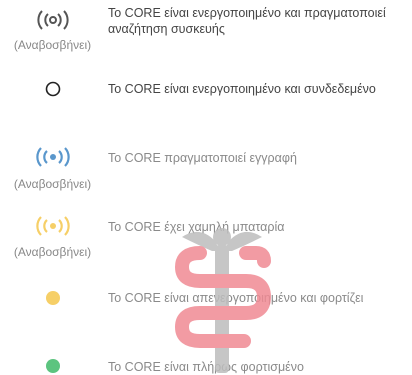 The height and width of the screenshot is (375, 412). I want to click on status-description: Το CORE έχει χαμηλή μπαταρία, so click(196, 227).